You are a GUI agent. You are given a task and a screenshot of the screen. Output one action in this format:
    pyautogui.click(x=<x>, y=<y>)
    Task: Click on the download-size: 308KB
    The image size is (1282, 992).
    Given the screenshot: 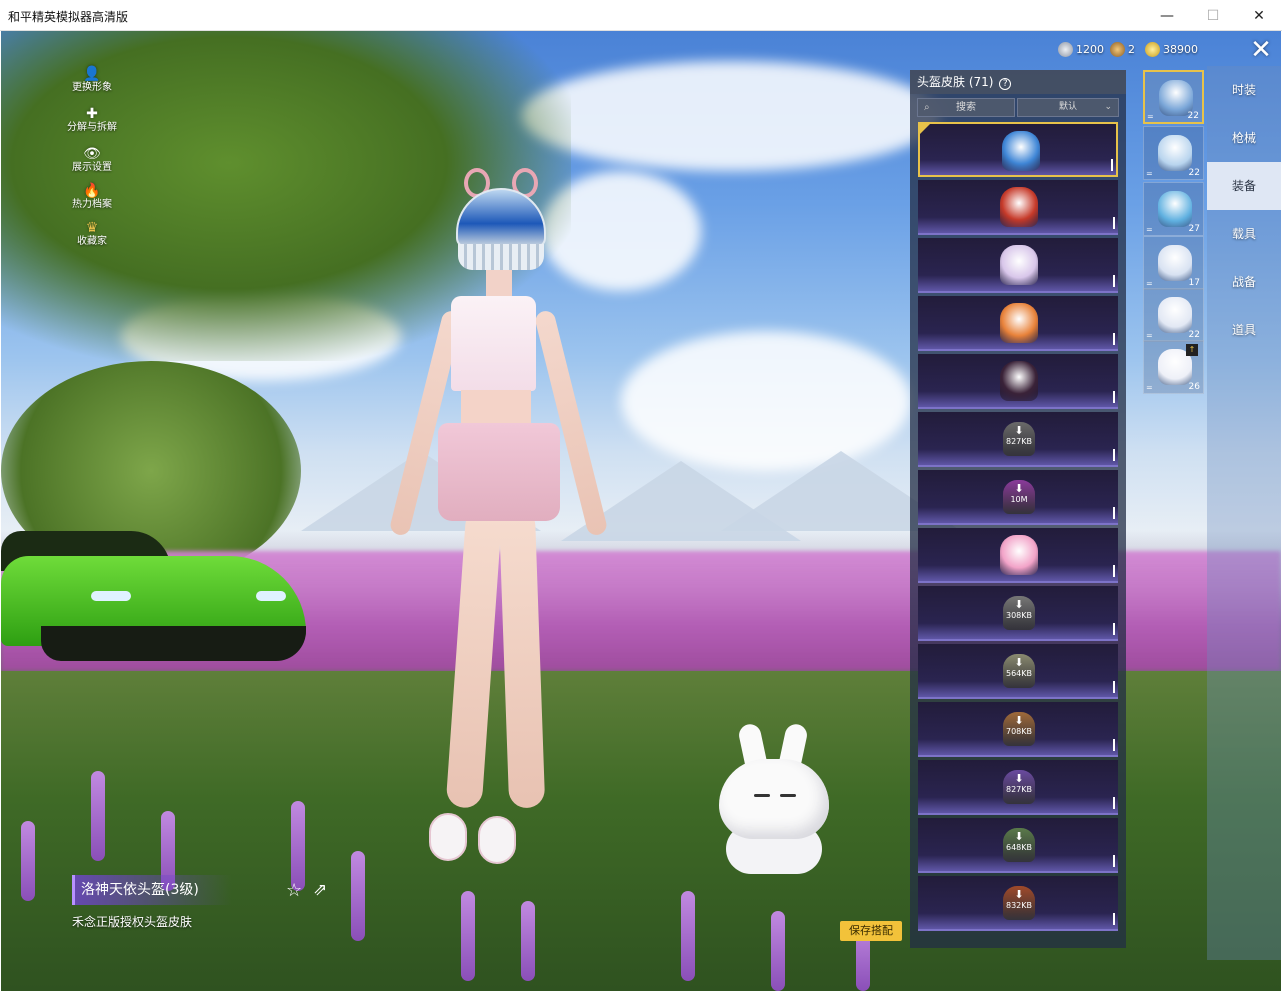 What is the action you would take?
    pyautogui.click(x=1018, y=615)
    